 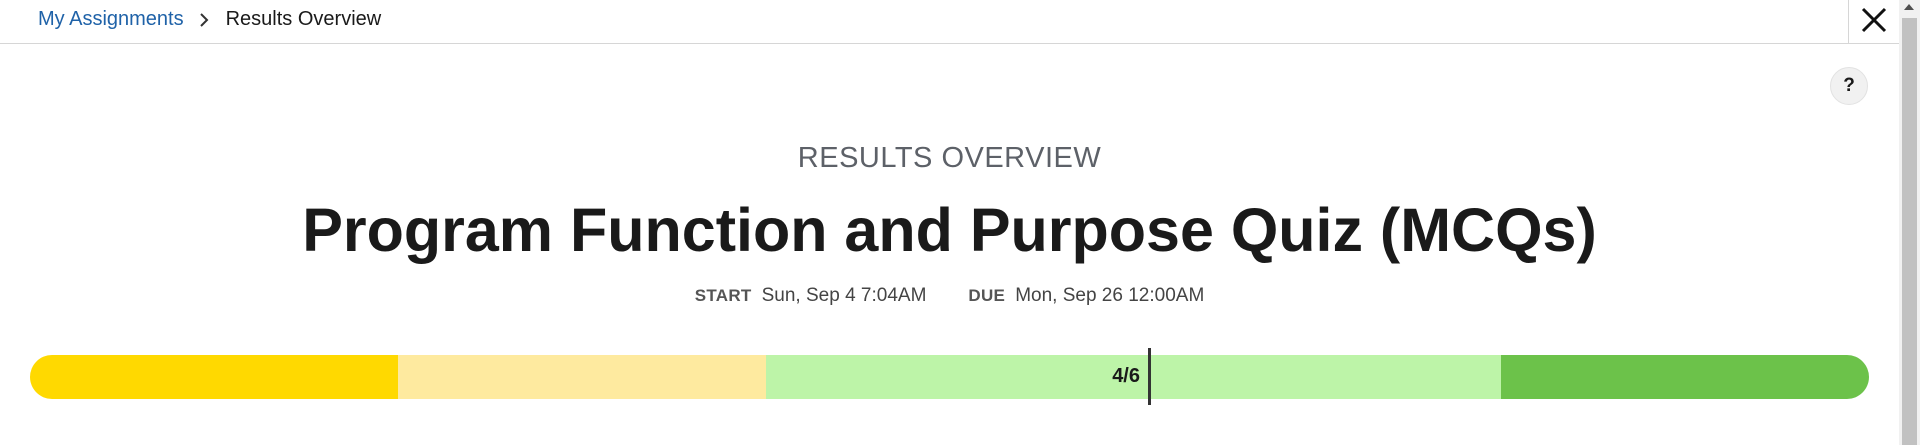 What do you see at coordinates (1149, 376) in the screenshot?
I see `score-marker` at bounding box center [1149, 376].